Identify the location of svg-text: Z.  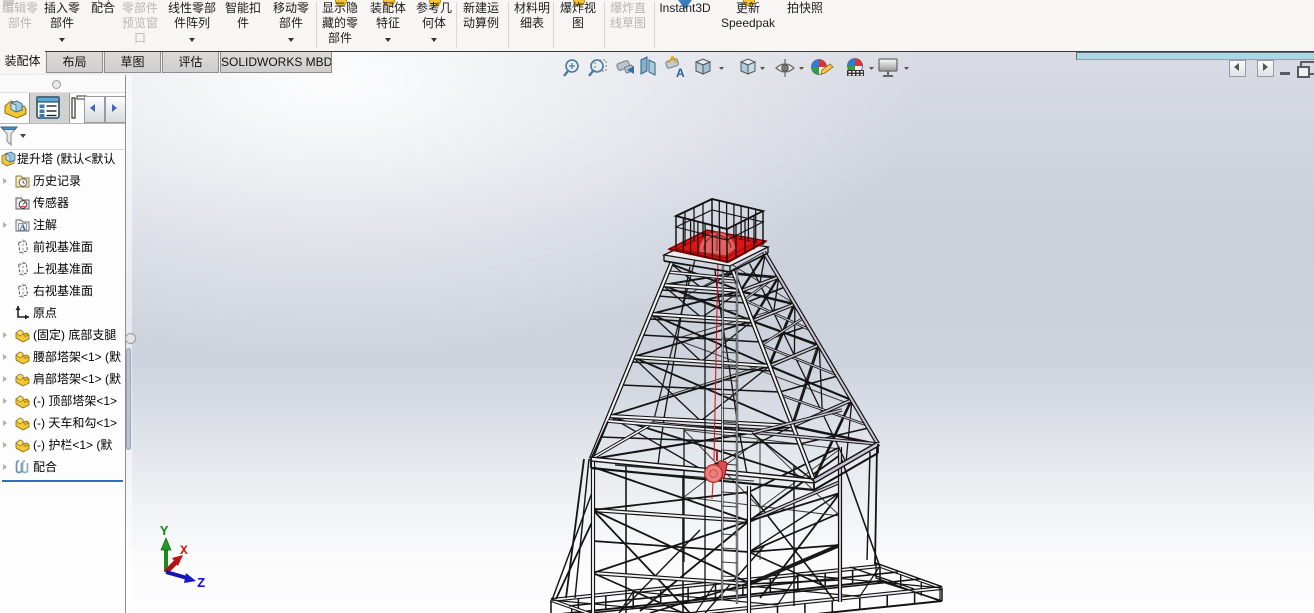
(201, 584).